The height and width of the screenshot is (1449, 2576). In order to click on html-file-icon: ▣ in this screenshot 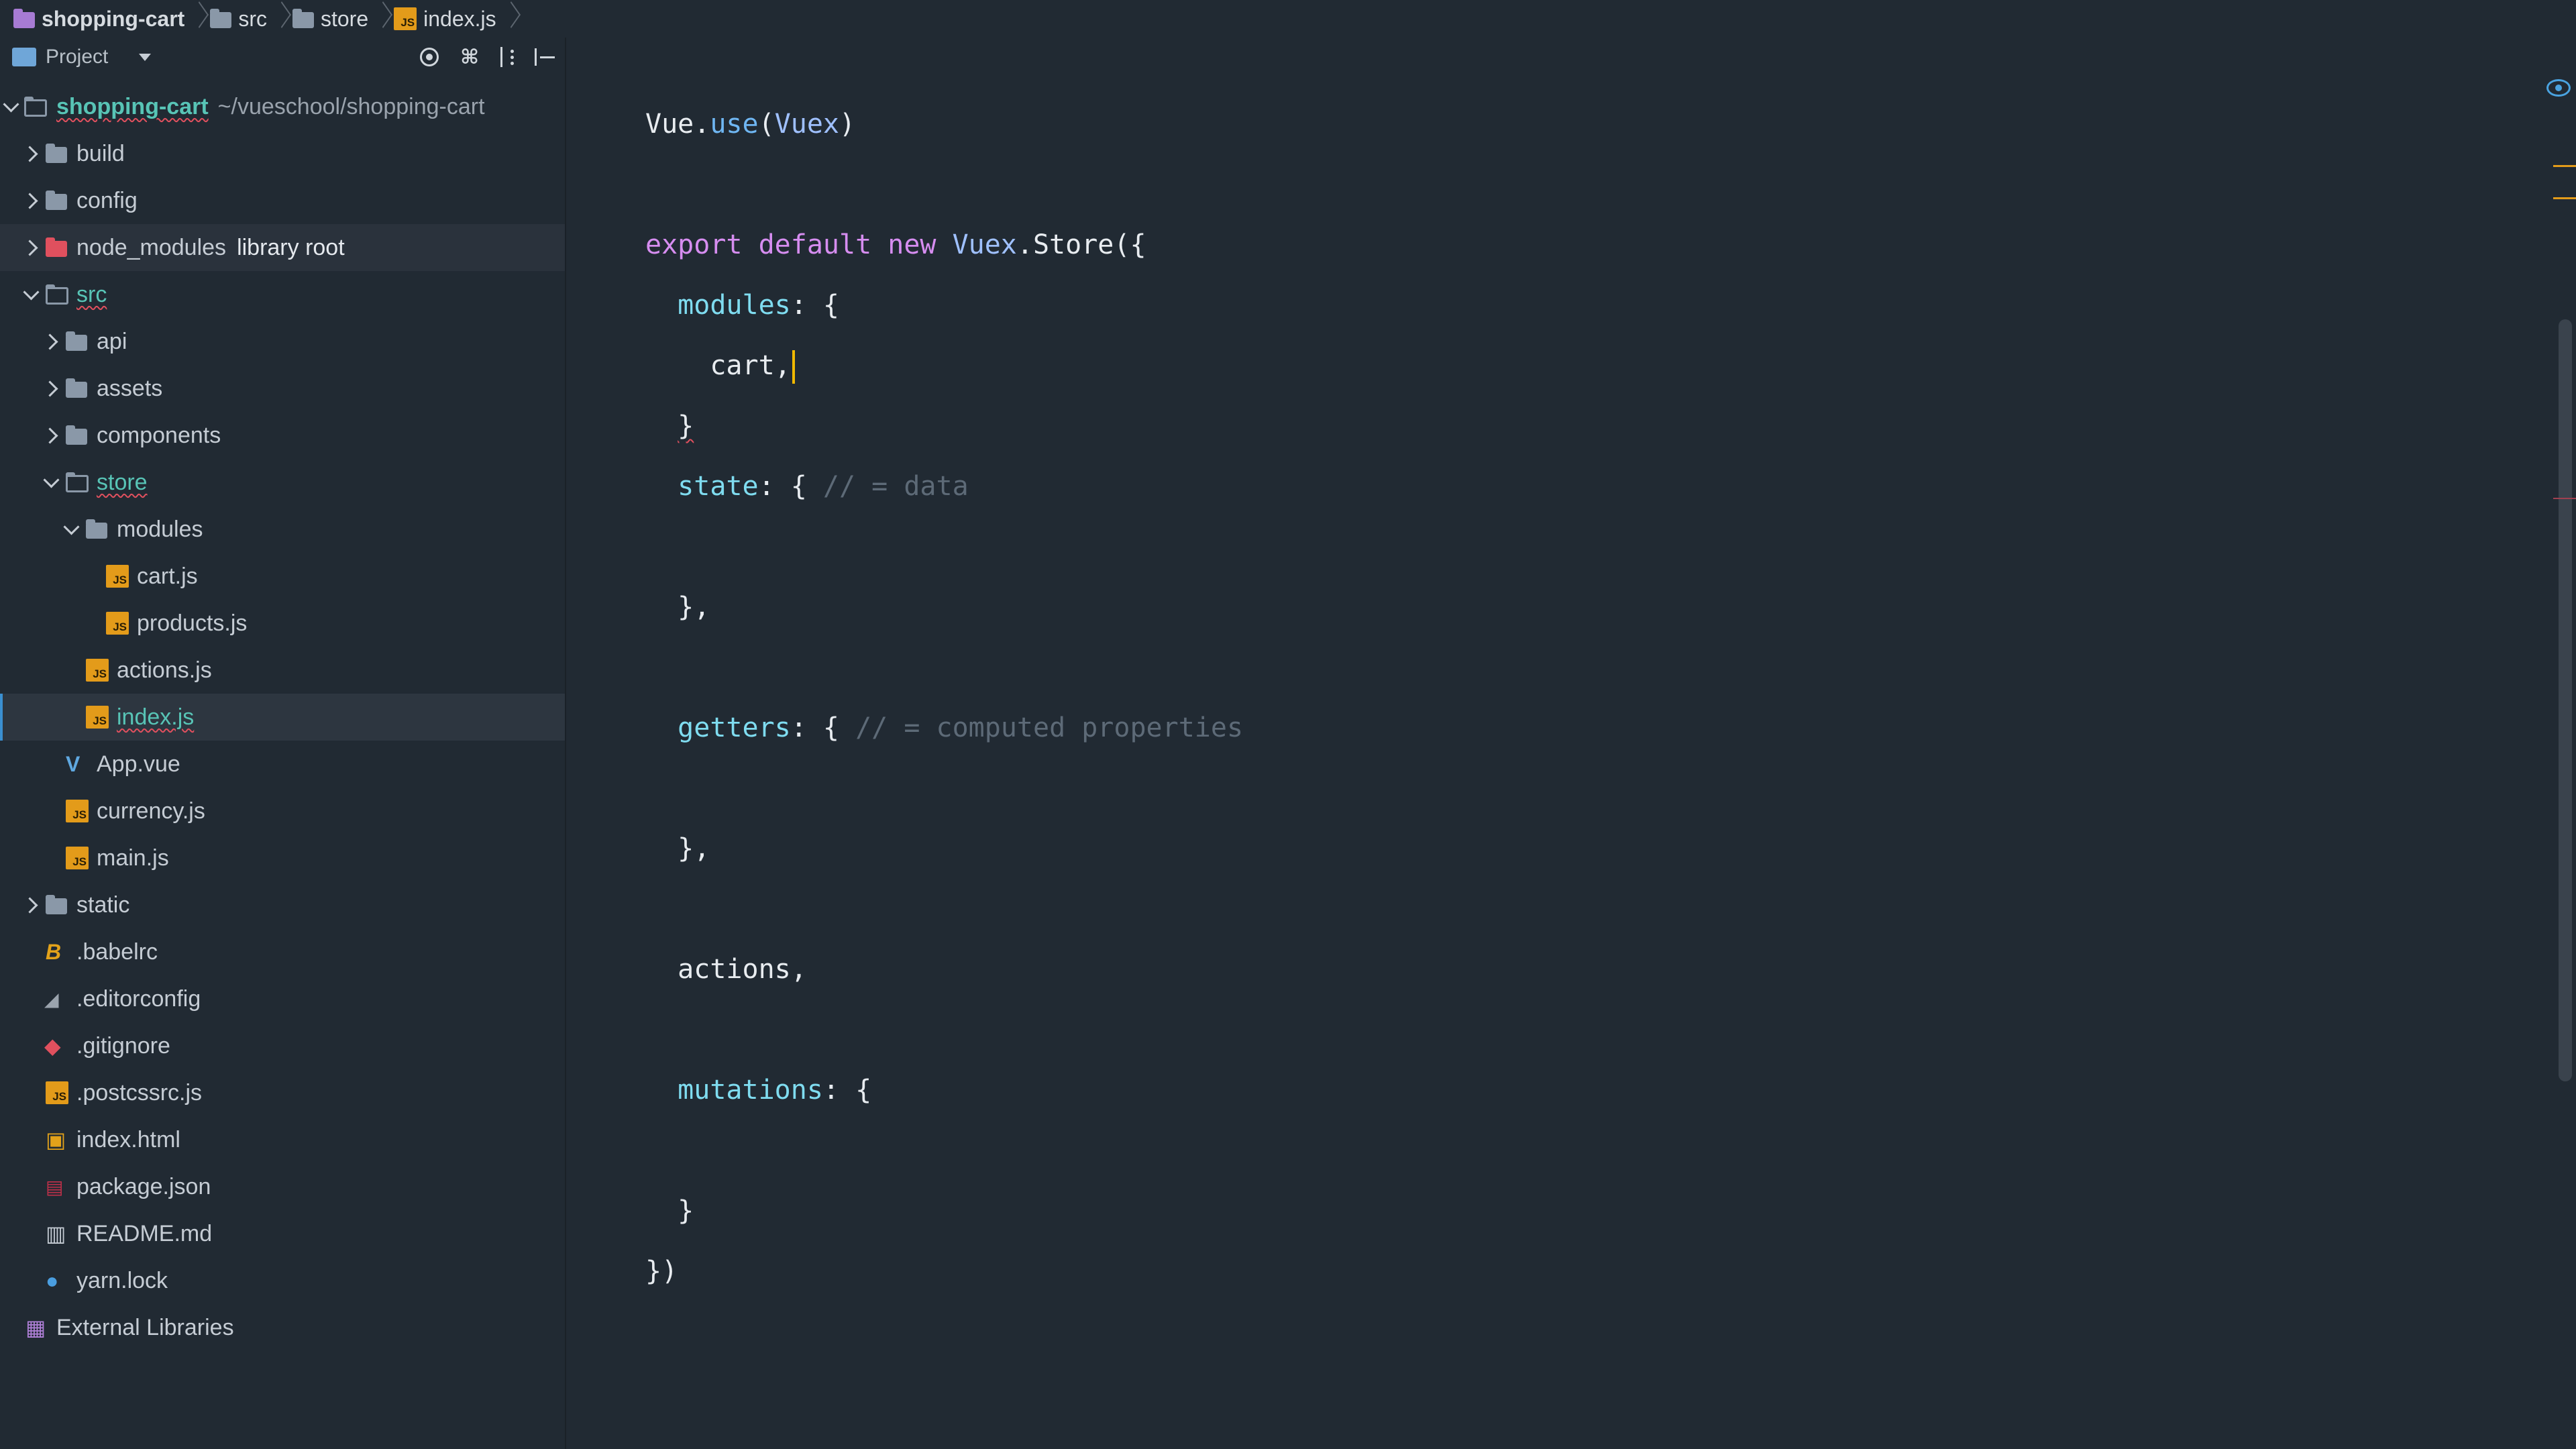, I will do `click(56, 1140)`.